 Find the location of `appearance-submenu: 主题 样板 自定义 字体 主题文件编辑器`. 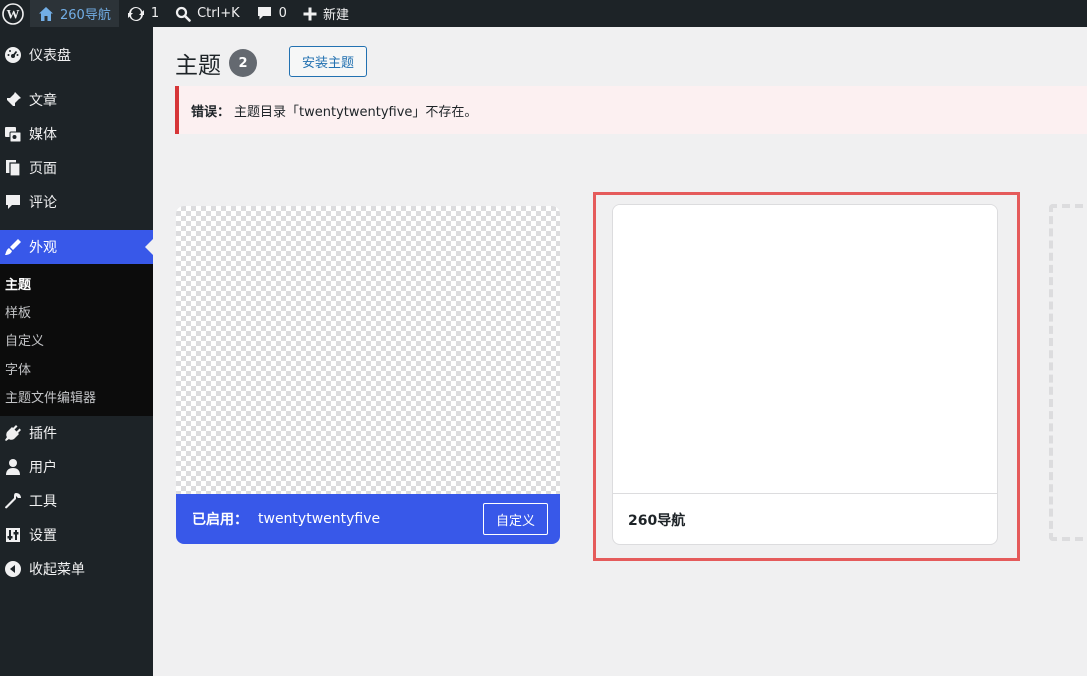

appearance-submenu: 主题 样板 自定义 字体 主题文件编辑器 is located at coordinates (76, 340).